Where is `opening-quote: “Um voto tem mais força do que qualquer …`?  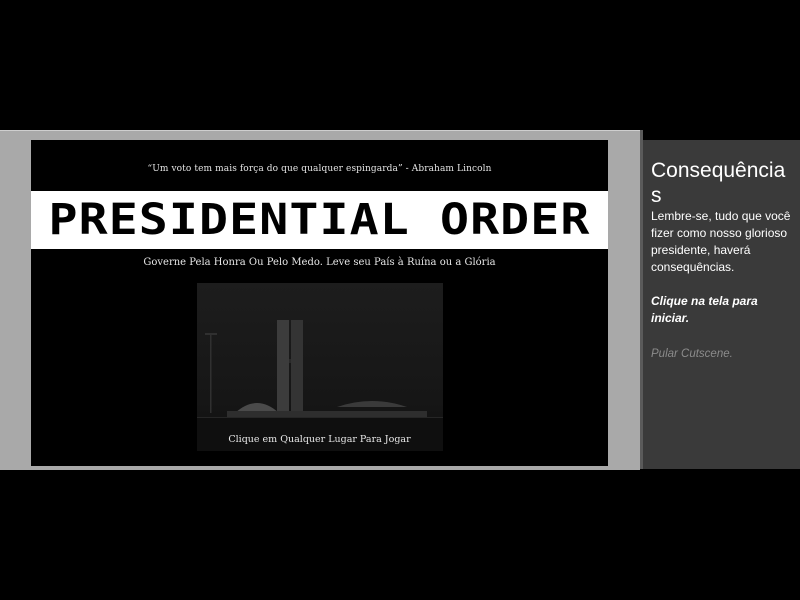
opening-quote: “Um voto tem mais força do que qualquer … is located at coordinates (319, 169).